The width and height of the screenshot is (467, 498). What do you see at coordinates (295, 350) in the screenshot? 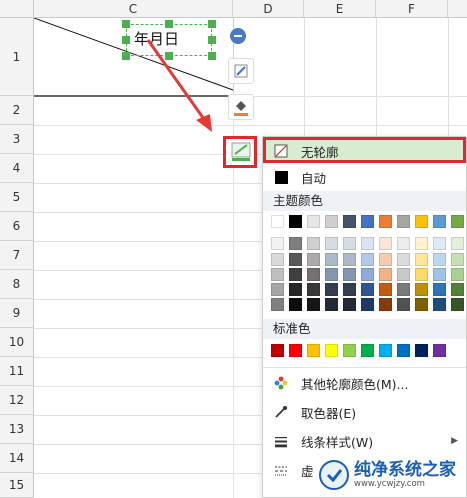
I see `standard-swatch-red` at bounding box center [295, 350].